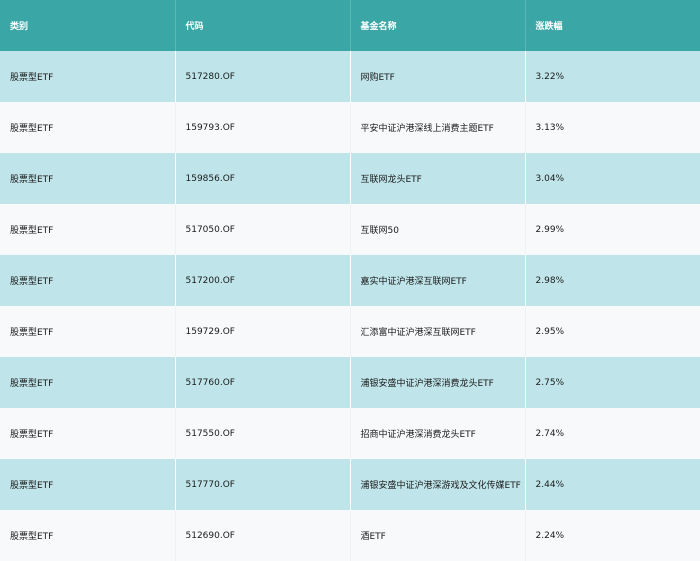  Describe the element at coordinates (438, 25) in the screenshot. I see `column-header-fund-name: 基金名称` at that location.